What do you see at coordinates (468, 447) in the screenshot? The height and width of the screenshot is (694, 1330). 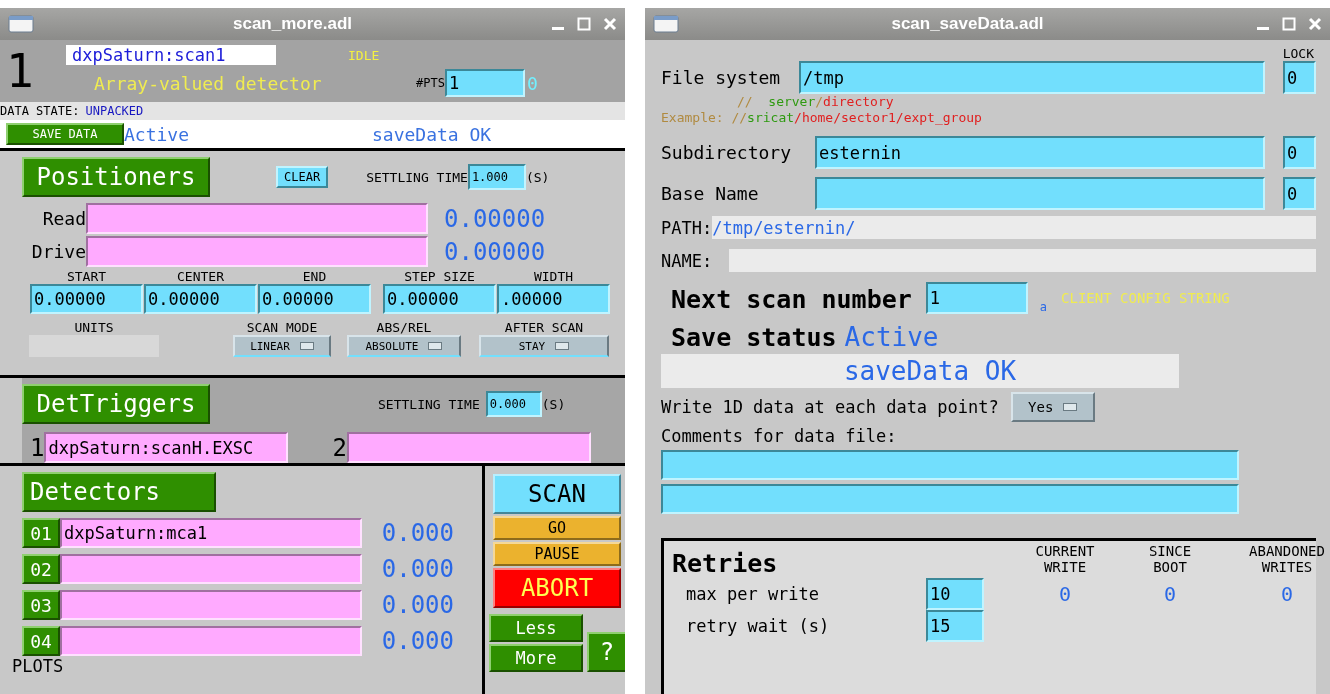 I see `trigger-pv-field` at bounding box center [468, 447].